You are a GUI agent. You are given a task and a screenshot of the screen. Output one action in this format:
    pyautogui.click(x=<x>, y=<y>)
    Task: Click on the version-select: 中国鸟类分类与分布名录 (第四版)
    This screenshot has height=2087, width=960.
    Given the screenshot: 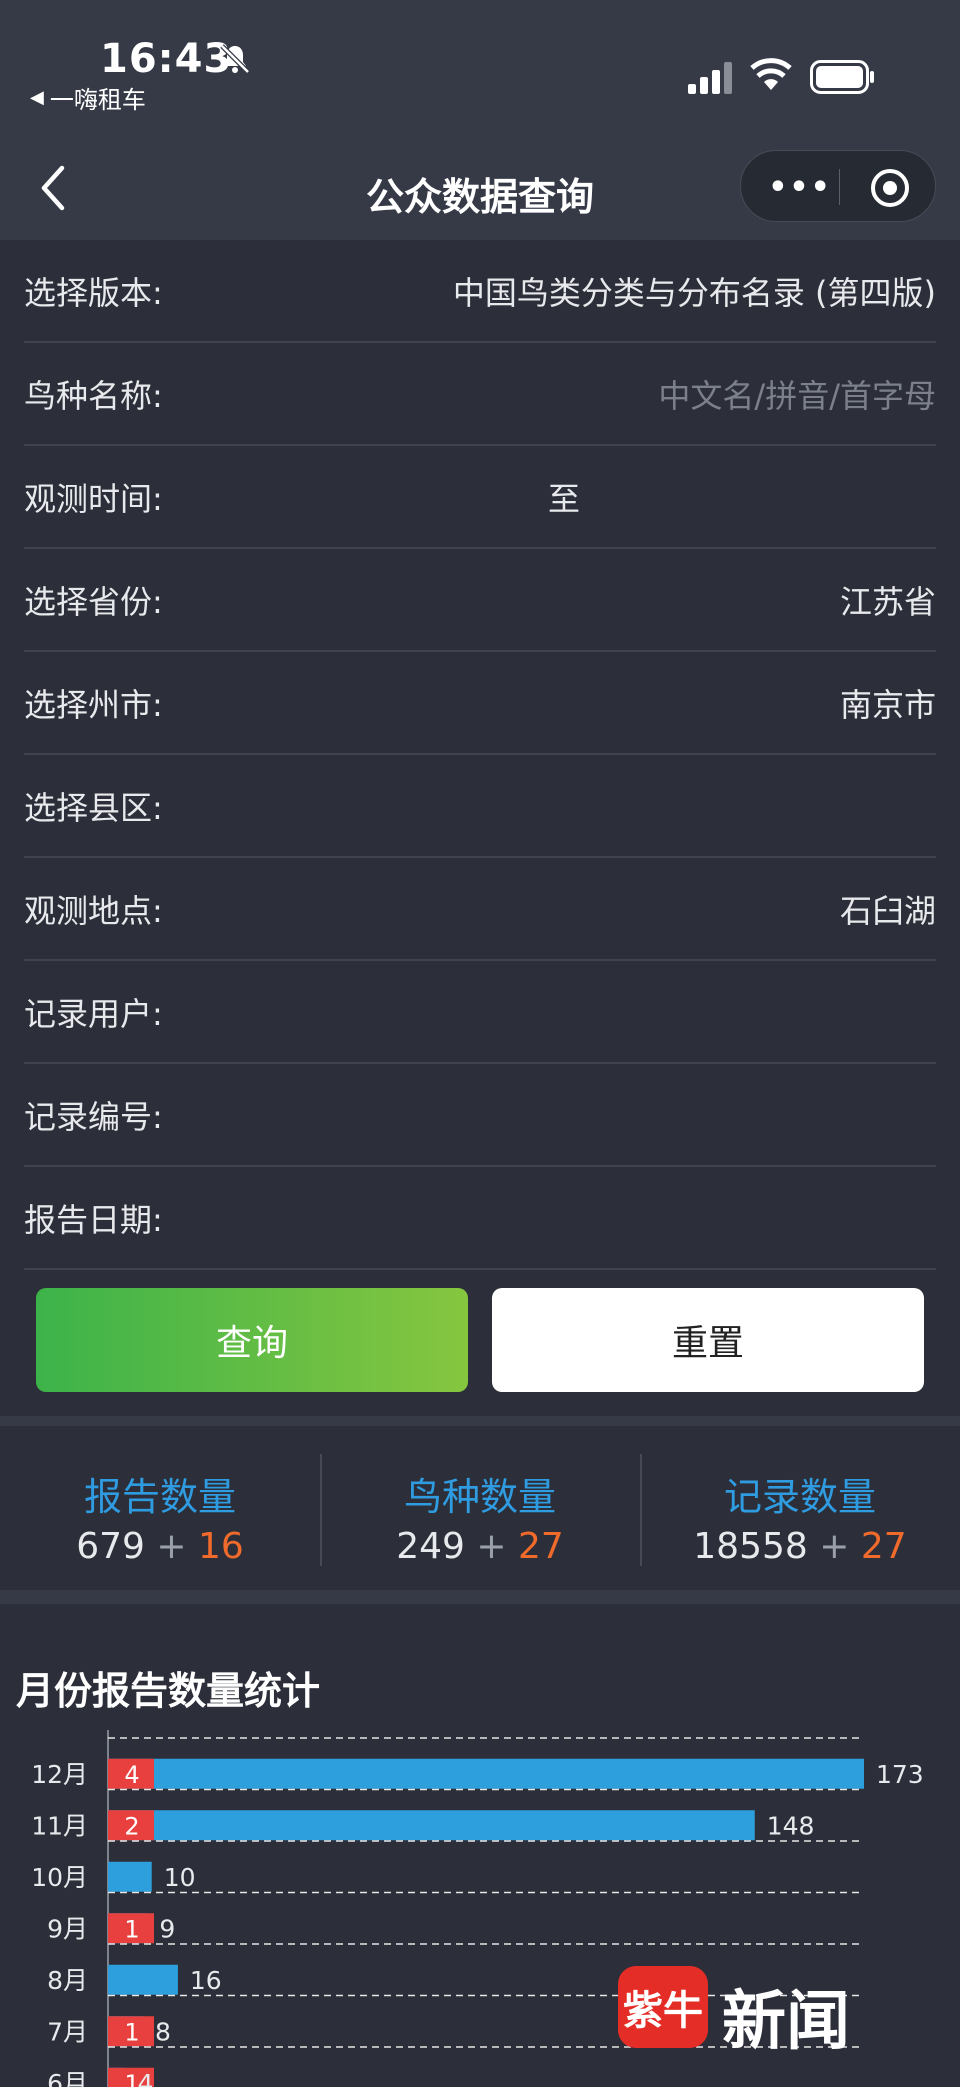 What is the action you would take?
    pyautogui.click(x=694, y=291)
    